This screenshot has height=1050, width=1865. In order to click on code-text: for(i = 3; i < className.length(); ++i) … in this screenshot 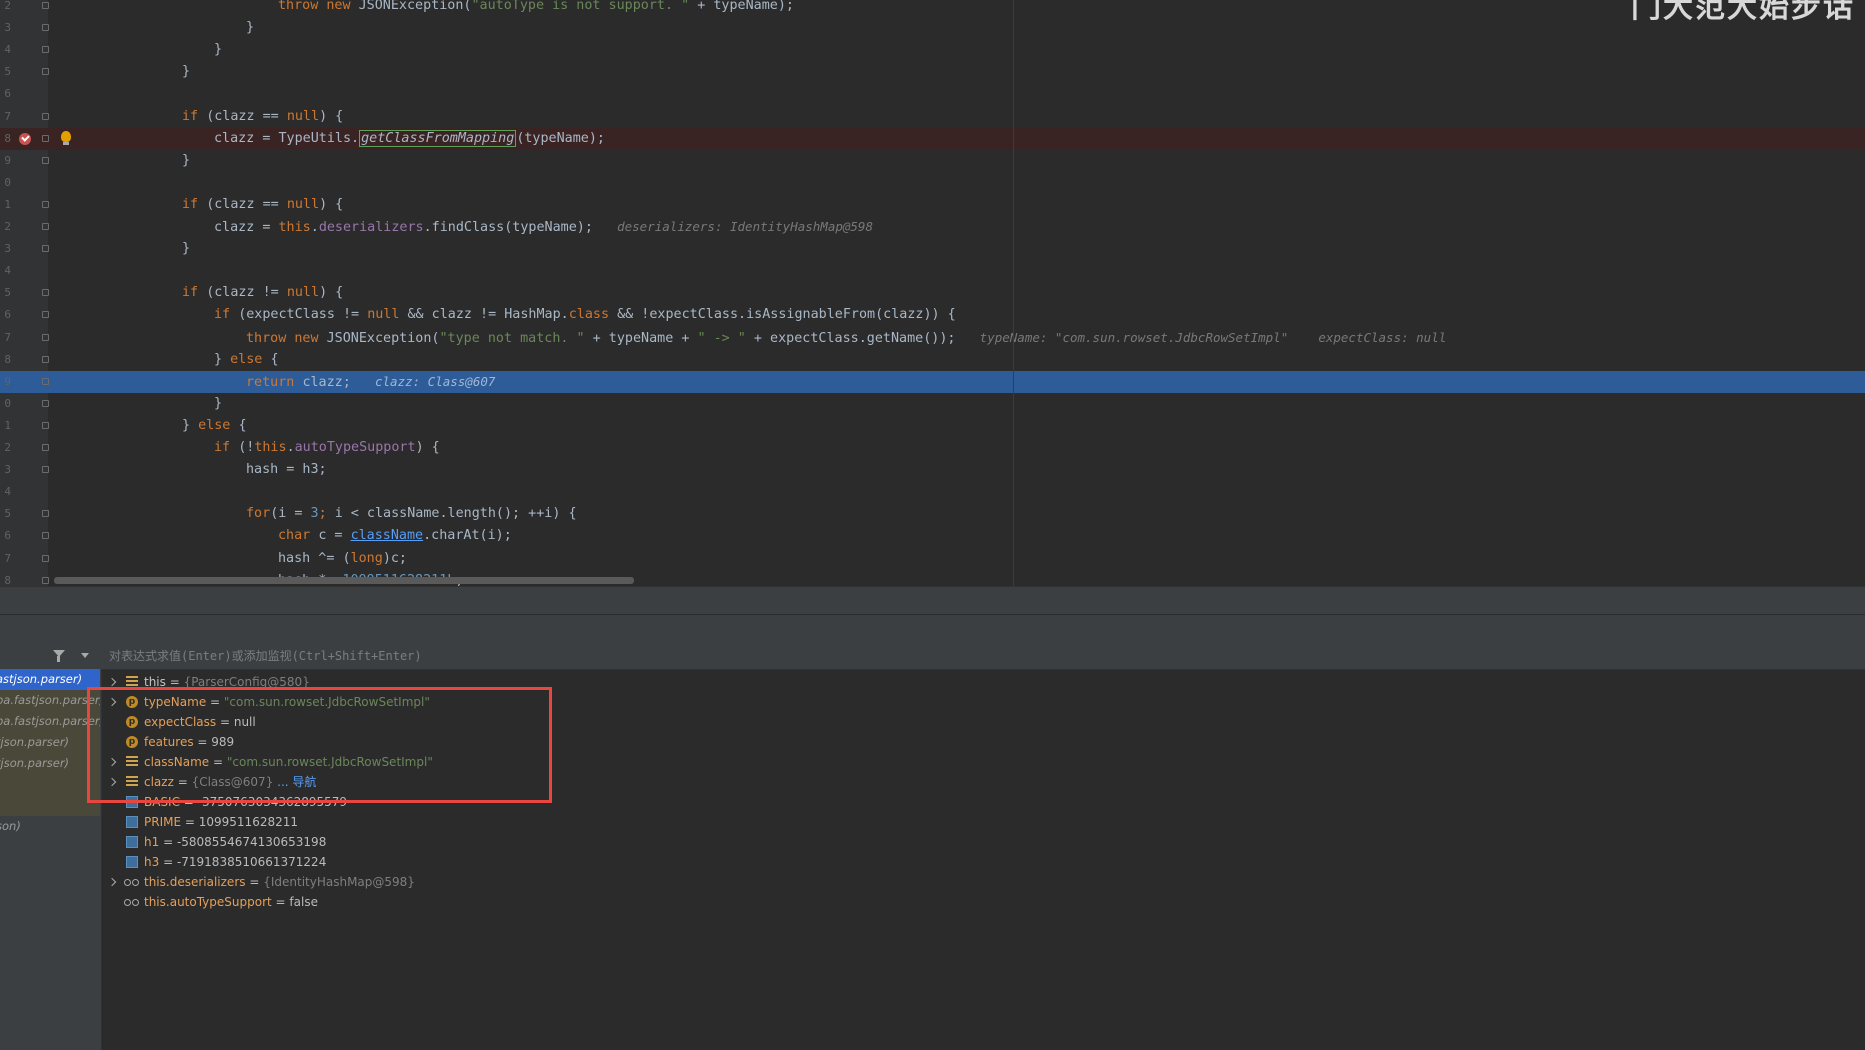, I will do `click(411, 514)`.